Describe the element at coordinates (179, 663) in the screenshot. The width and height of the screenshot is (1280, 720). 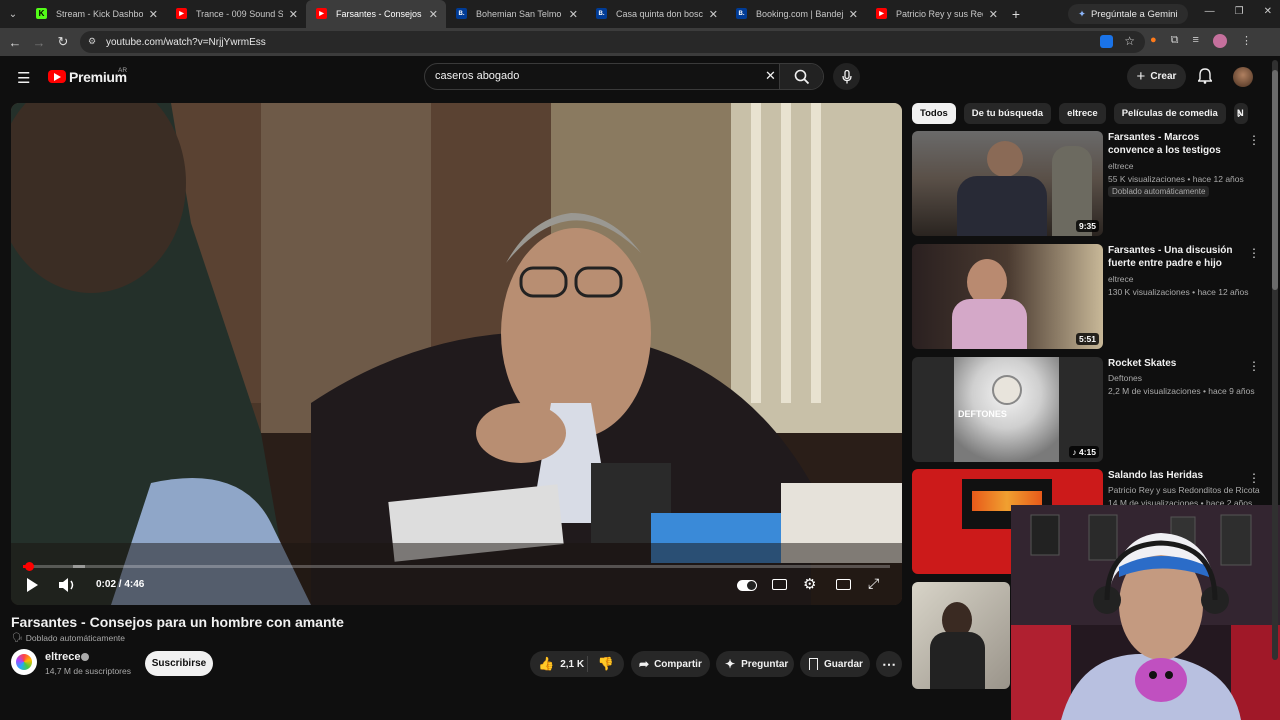
I see `subscribe-button: Suscribirse` at that location.